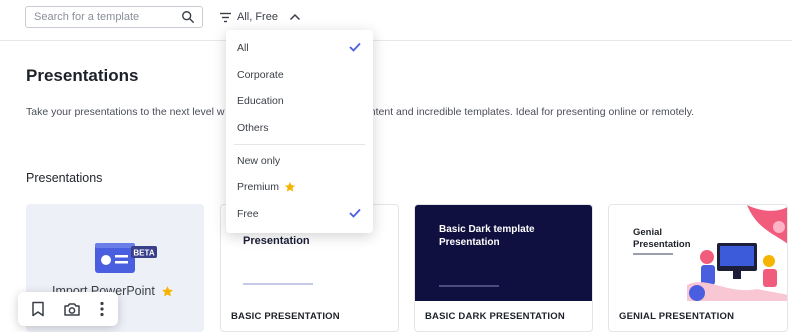 Image resolution: width=792 pixels, height=332 pixels. I want to click on template-card-genial: Genial Presentation GENIAL PRESENTATION, so click(698, 268).